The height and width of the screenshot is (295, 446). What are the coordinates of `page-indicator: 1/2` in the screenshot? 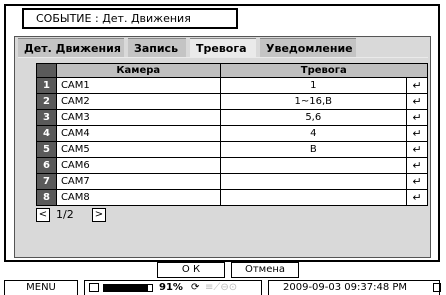 It's located at (65, 214).